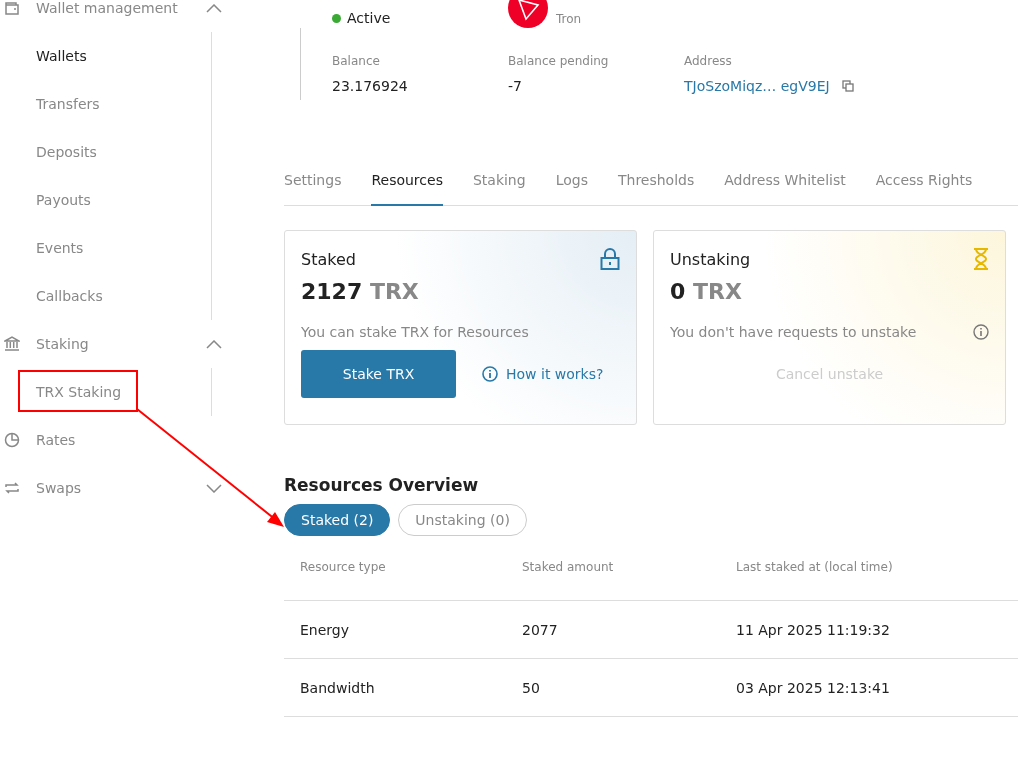 The height and width of the screenshot is (779, 1018). Describe the element at coordinates (847, 86) in the screenshot. I see `copy-icon` at that location.